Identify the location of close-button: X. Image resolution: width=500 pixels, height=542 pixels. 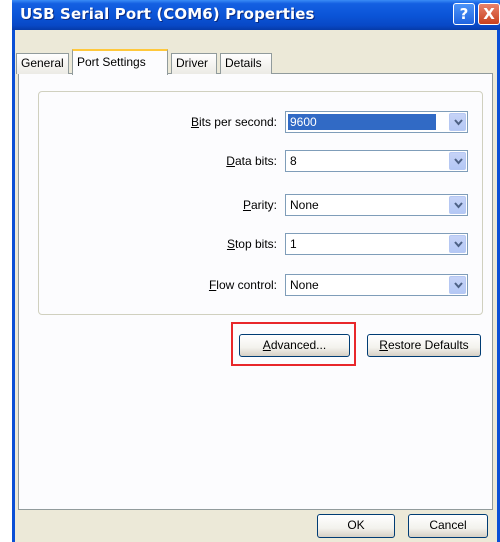
(489, 14).